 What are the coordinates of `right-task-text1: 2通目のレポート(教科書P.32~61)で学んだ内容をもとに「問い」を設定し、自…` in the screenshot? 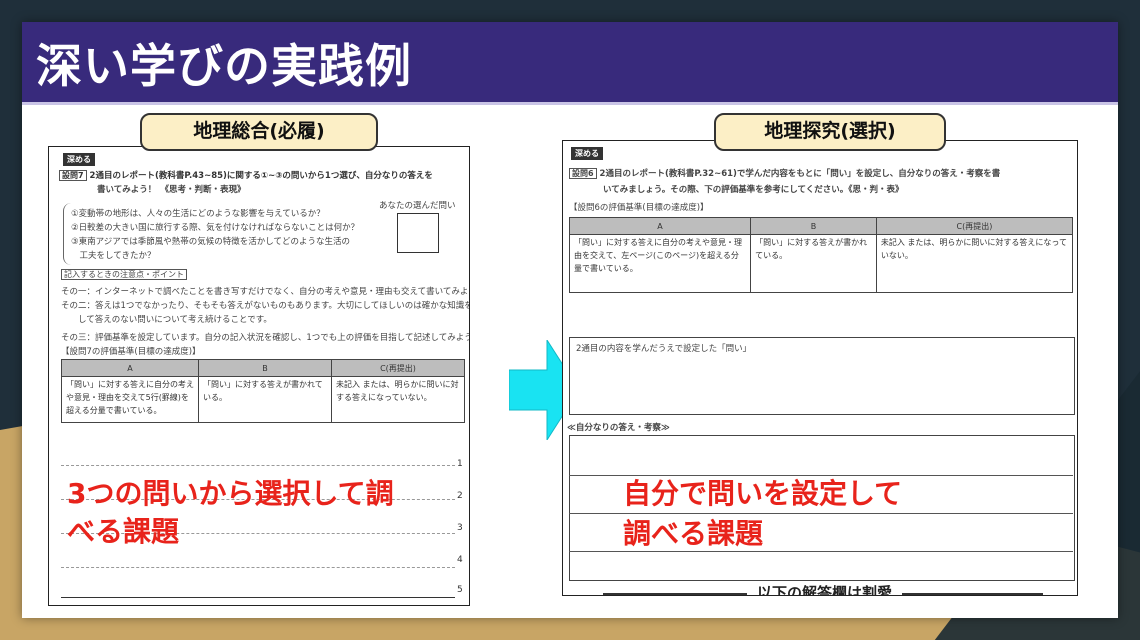 It's located at (800, 174).